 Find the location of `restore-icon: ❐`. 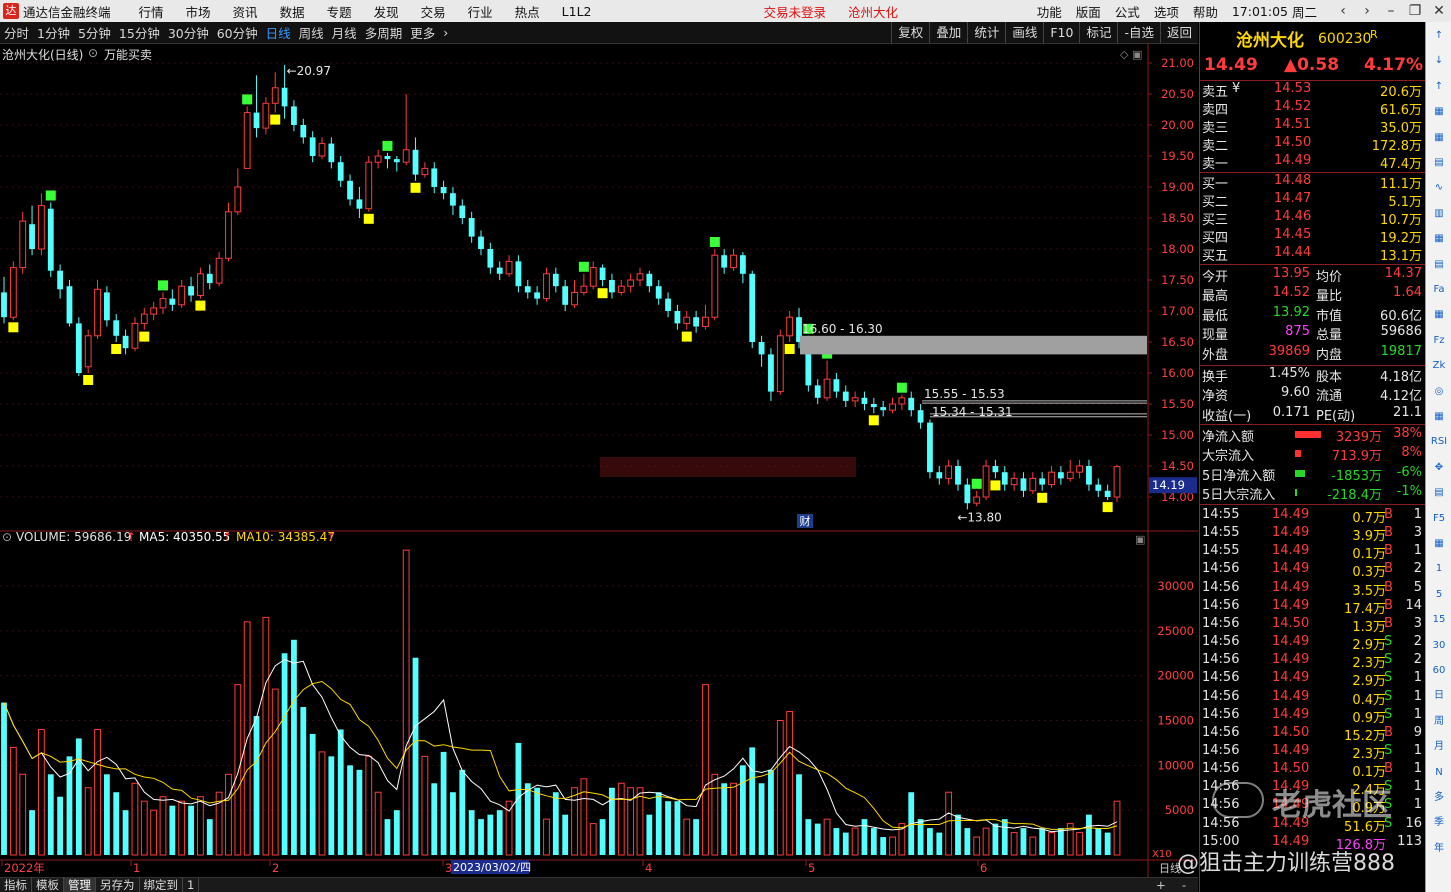

restore-icon: ❐ is located at coordinates (1415, 11).